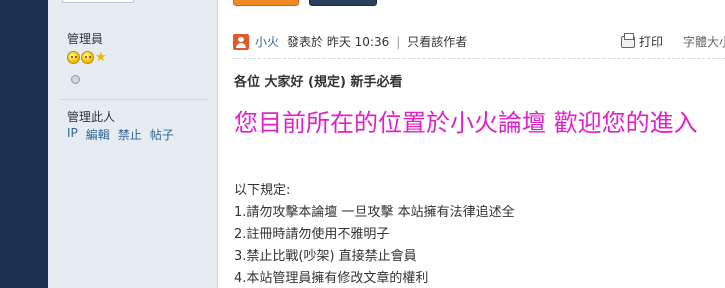  I want to click on manage-link-ip: IP, so click(72, 134).